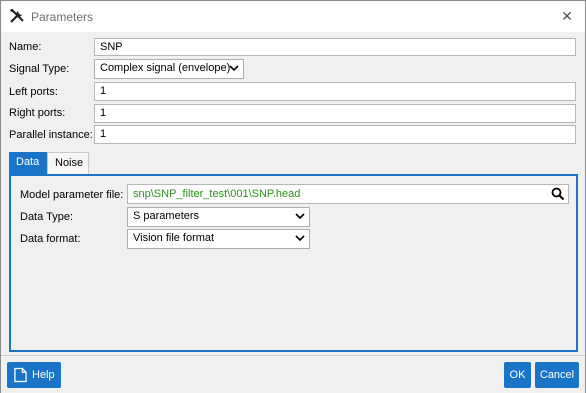  Describe the element at coordinates (51, 135) in the screenshot. I see `parallel-instance-label: Parallel instance:` at that location.